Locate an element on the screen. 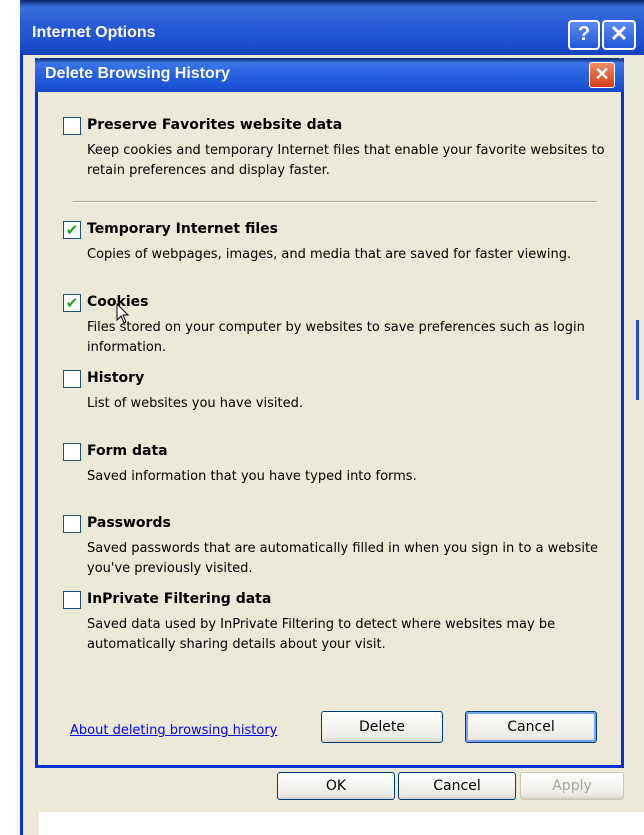 This screenshot has width=644, height=835. mouse-pointer-icon is located at coordinates (123, 313).